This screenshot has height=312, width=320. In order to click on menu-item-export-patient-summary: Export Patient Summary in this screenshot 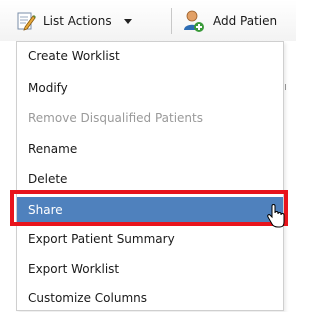, I will do `click(150, 239)`.